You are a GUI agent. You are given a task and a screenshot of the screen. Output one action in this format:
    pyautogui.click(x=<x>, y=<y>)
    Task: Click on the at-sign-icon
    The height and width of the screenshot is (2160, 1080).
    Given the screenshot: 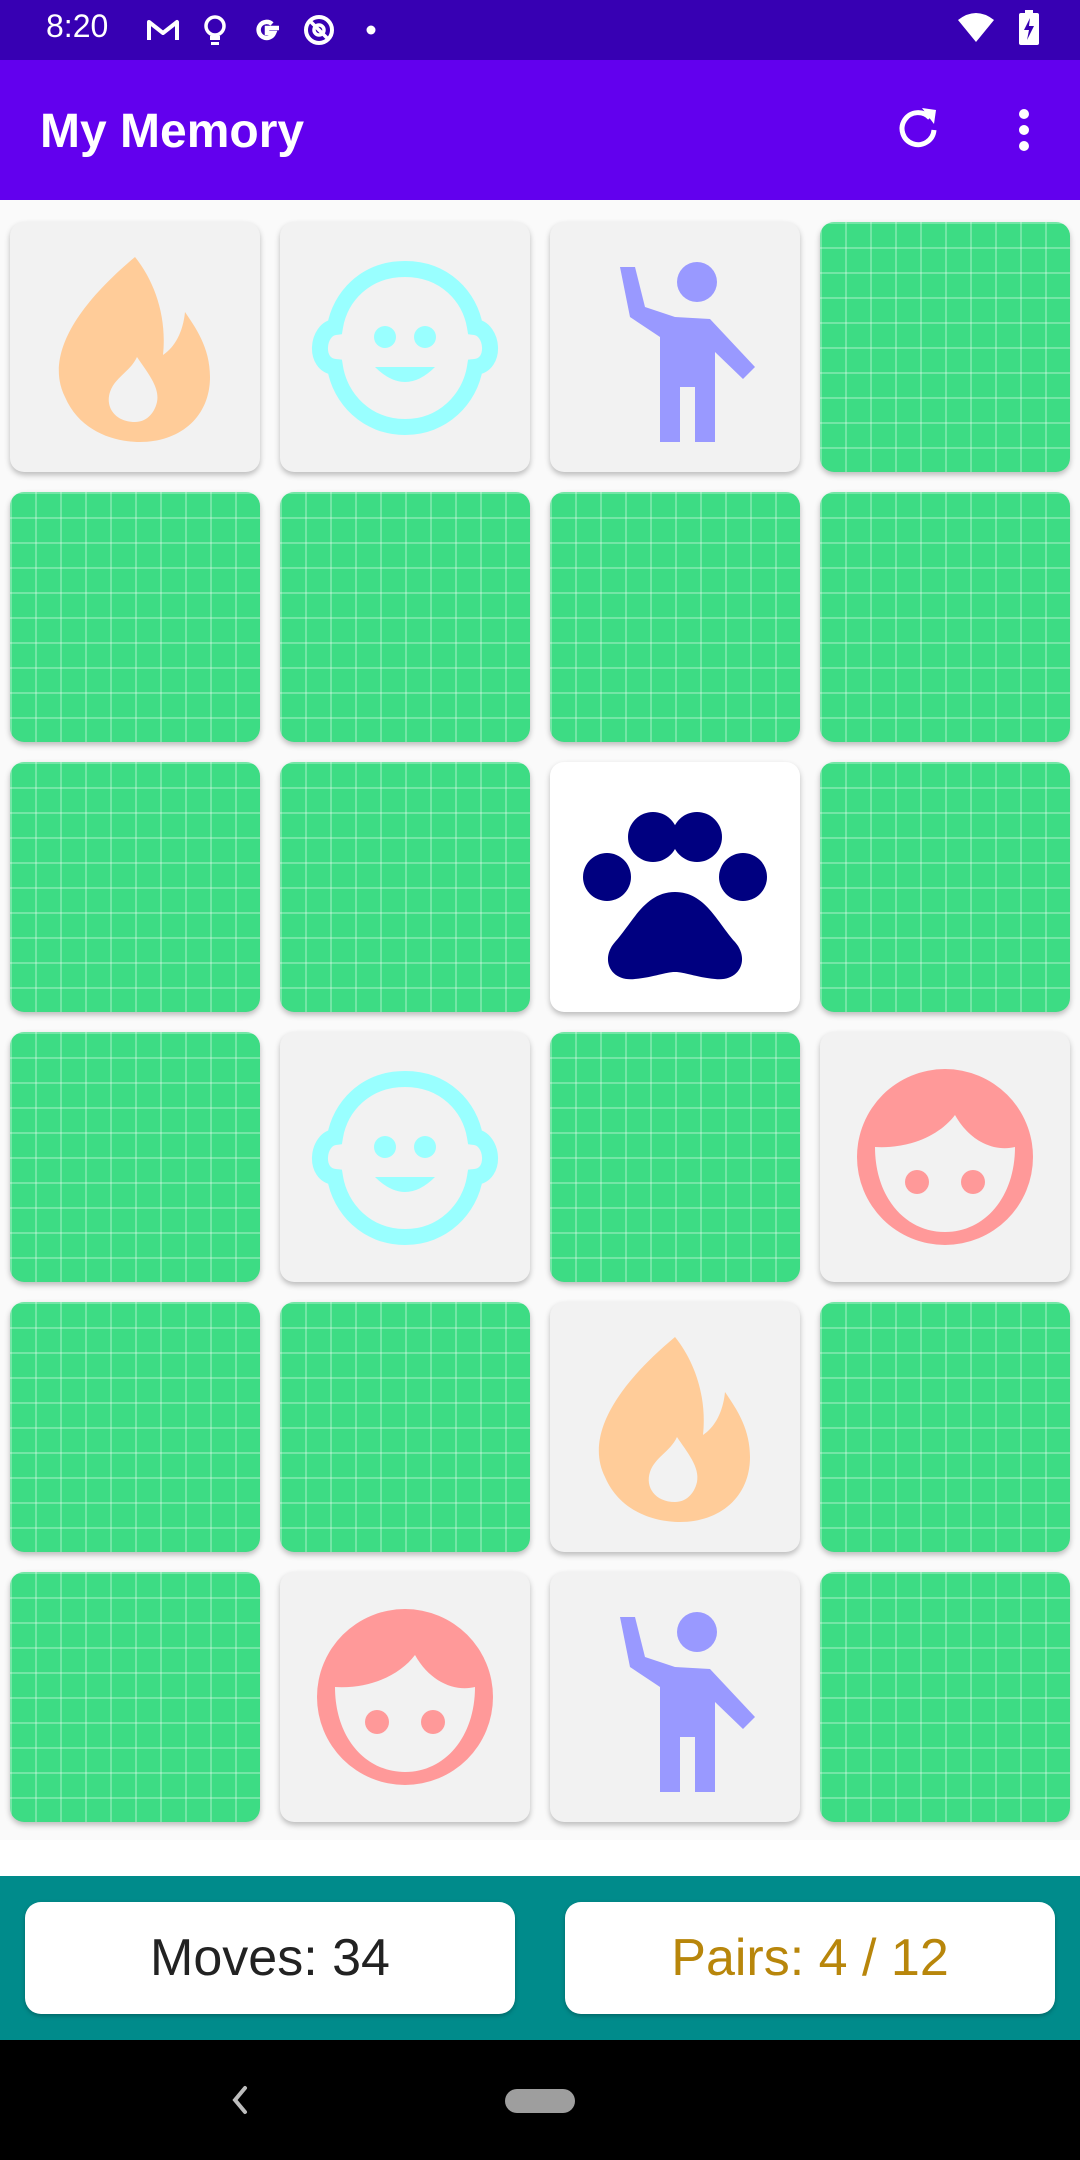 What is the action you would take?
    pyautogui.click(x=319, y=30)
    